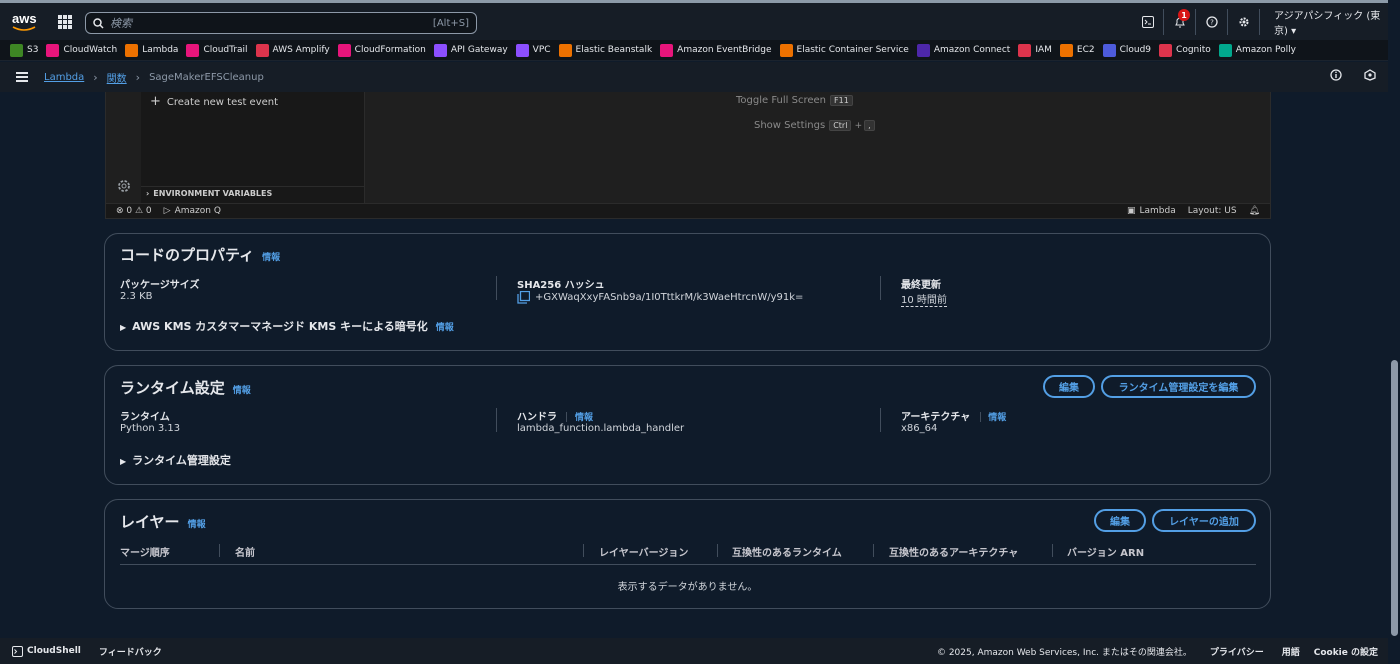  Describe the element at coordinates (1158, 211) in the screenshot. I see `lambda-status: Lambda` at that location.